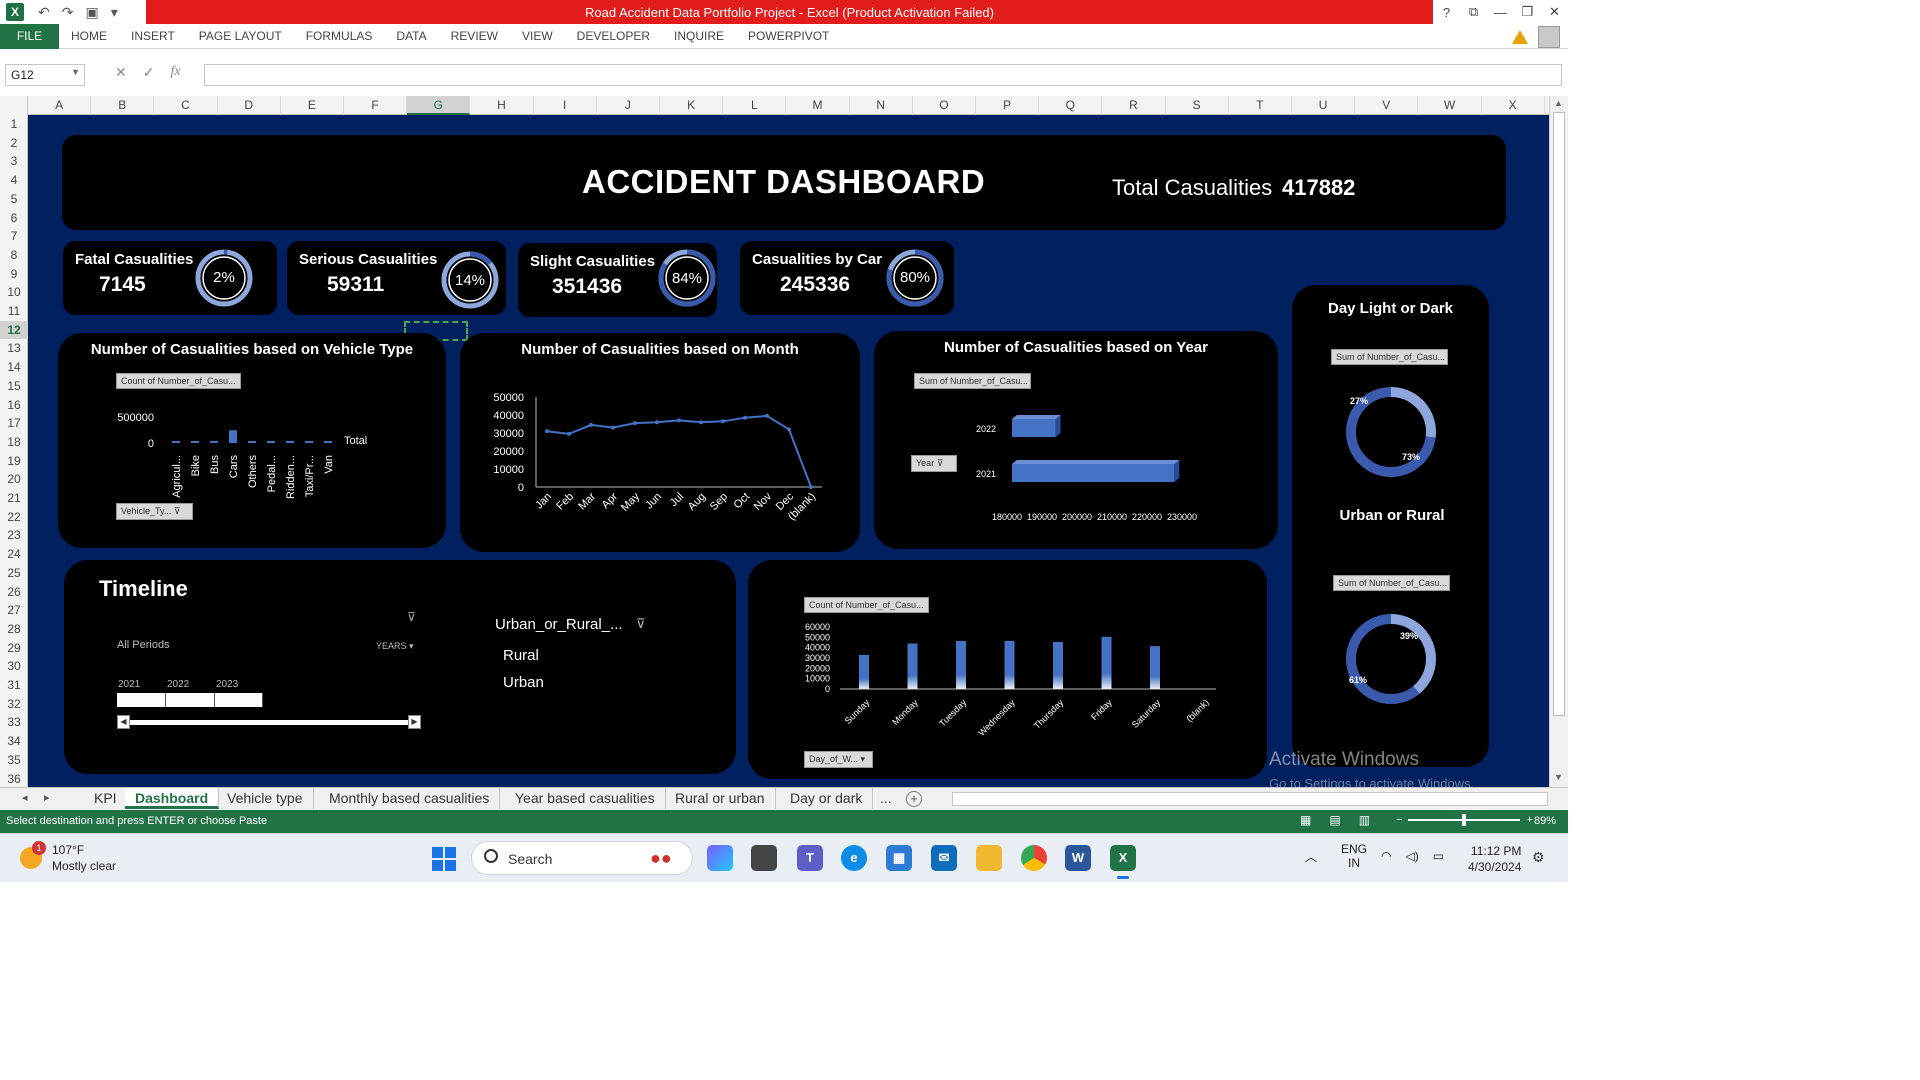 Image resolution: width=1920 pixels, height=1080 pixels. I want to click on language-secondary: IN, so click(1354, 863).